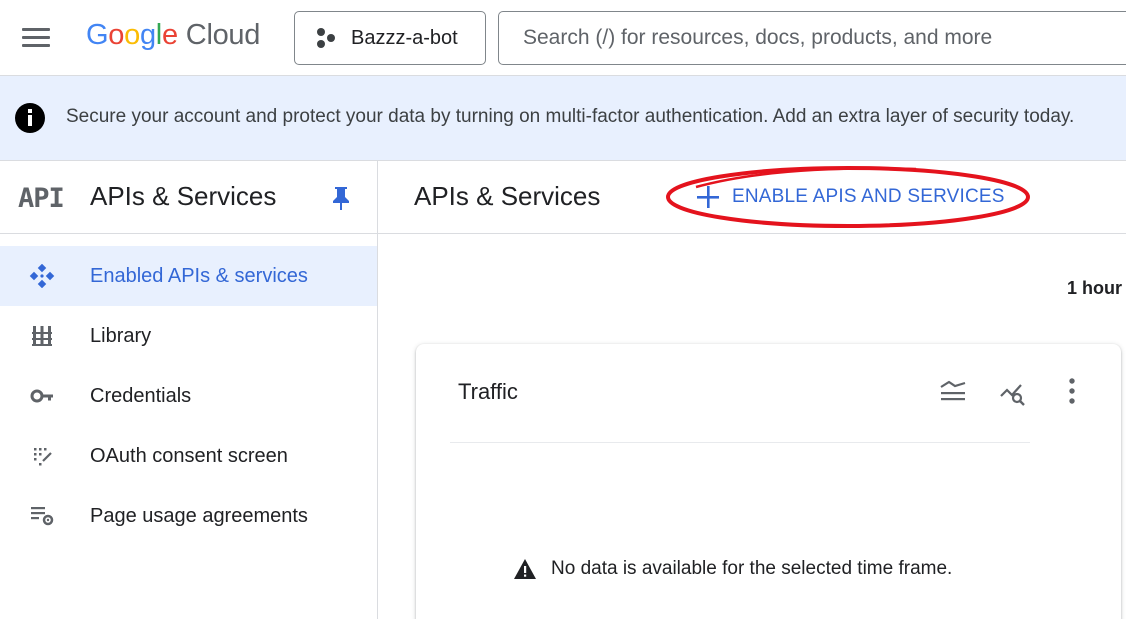  Describe the element at coordinates (341, 198) in the screenshot. I see `pin-icon` at that location.